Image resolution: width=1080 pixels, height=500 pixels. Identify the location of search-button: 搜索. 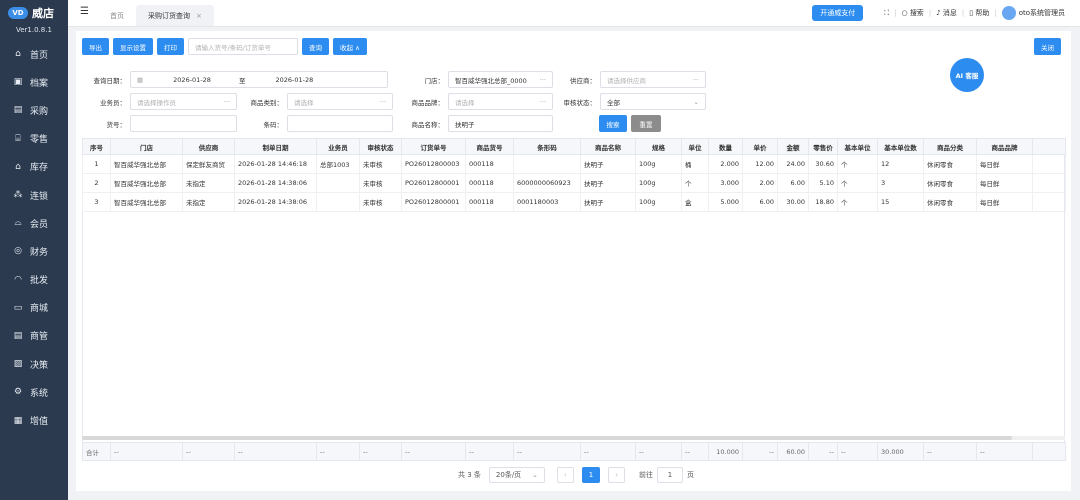
(613, 123).